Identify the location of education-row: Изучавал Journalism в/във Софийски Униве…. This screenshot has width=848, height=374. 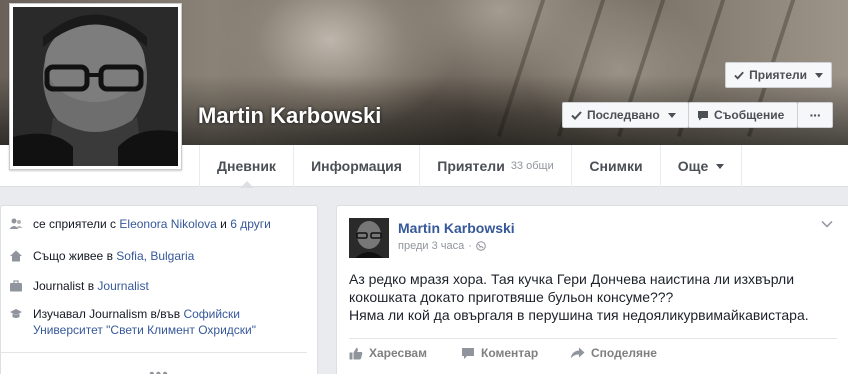
(161, 322).